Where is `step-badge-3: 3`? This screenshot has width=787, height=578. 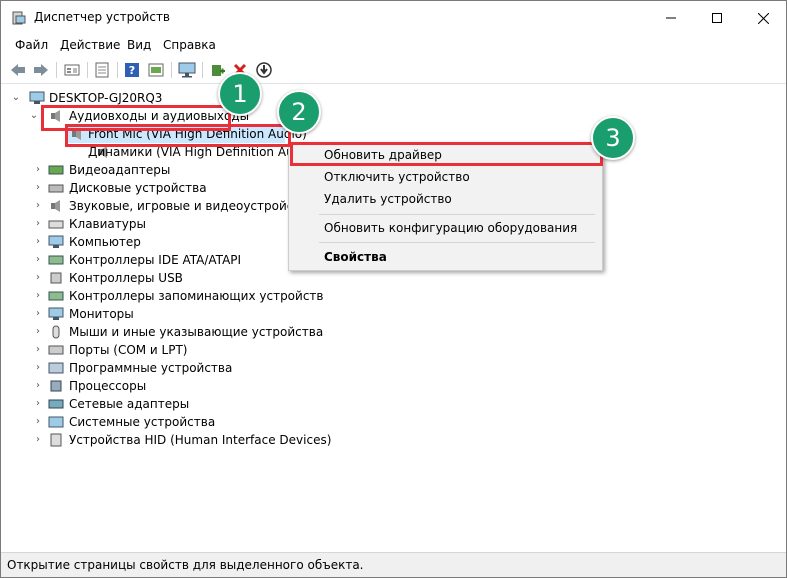
step-badge-3: 3 is located at coordinates (613, 138).